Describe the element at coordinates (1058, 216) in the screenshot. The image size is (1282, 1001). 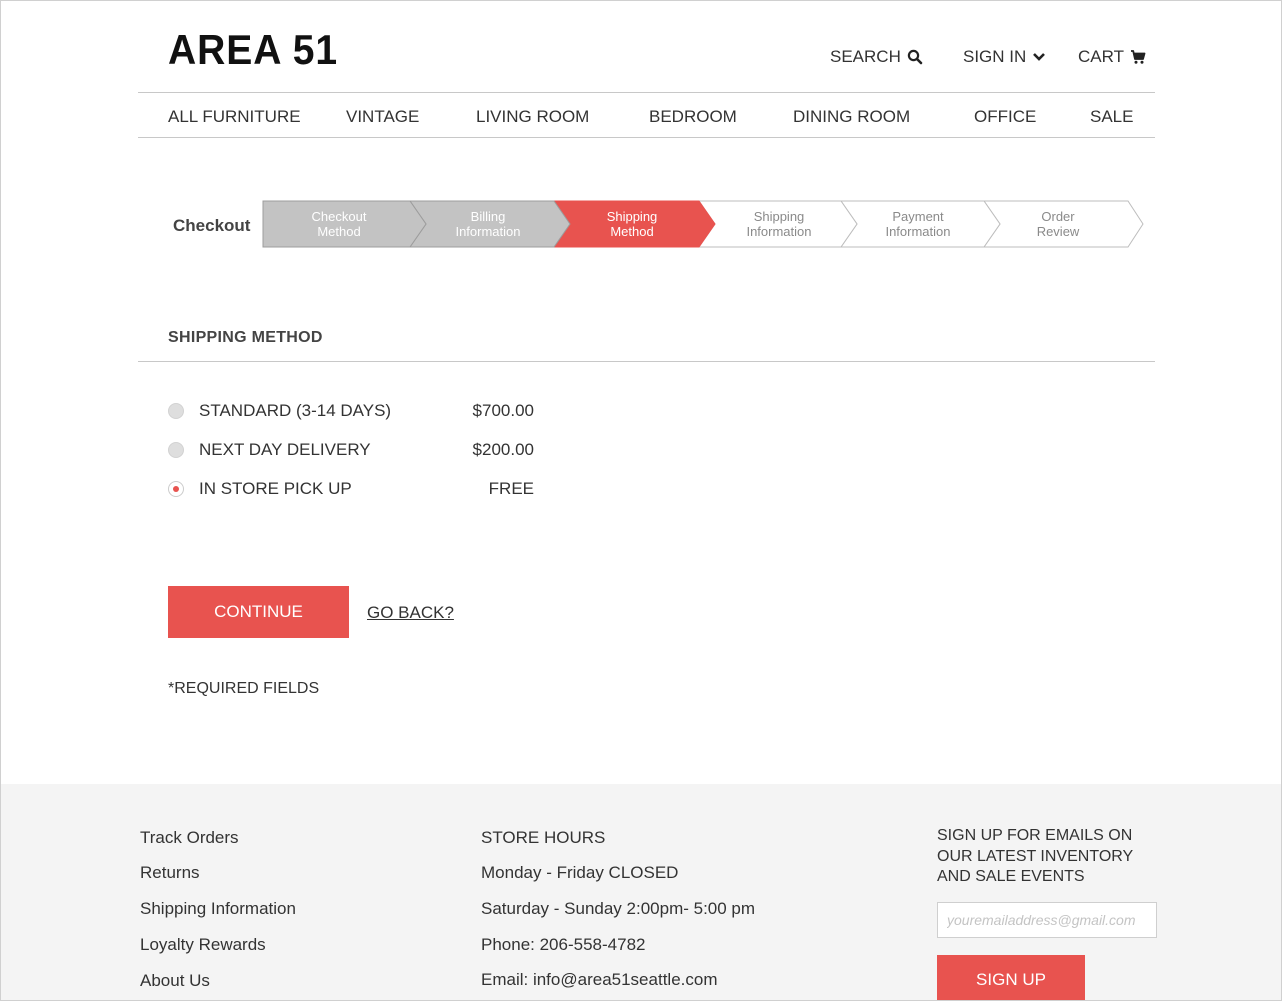
I see `step-label-line1: Order` at that location.